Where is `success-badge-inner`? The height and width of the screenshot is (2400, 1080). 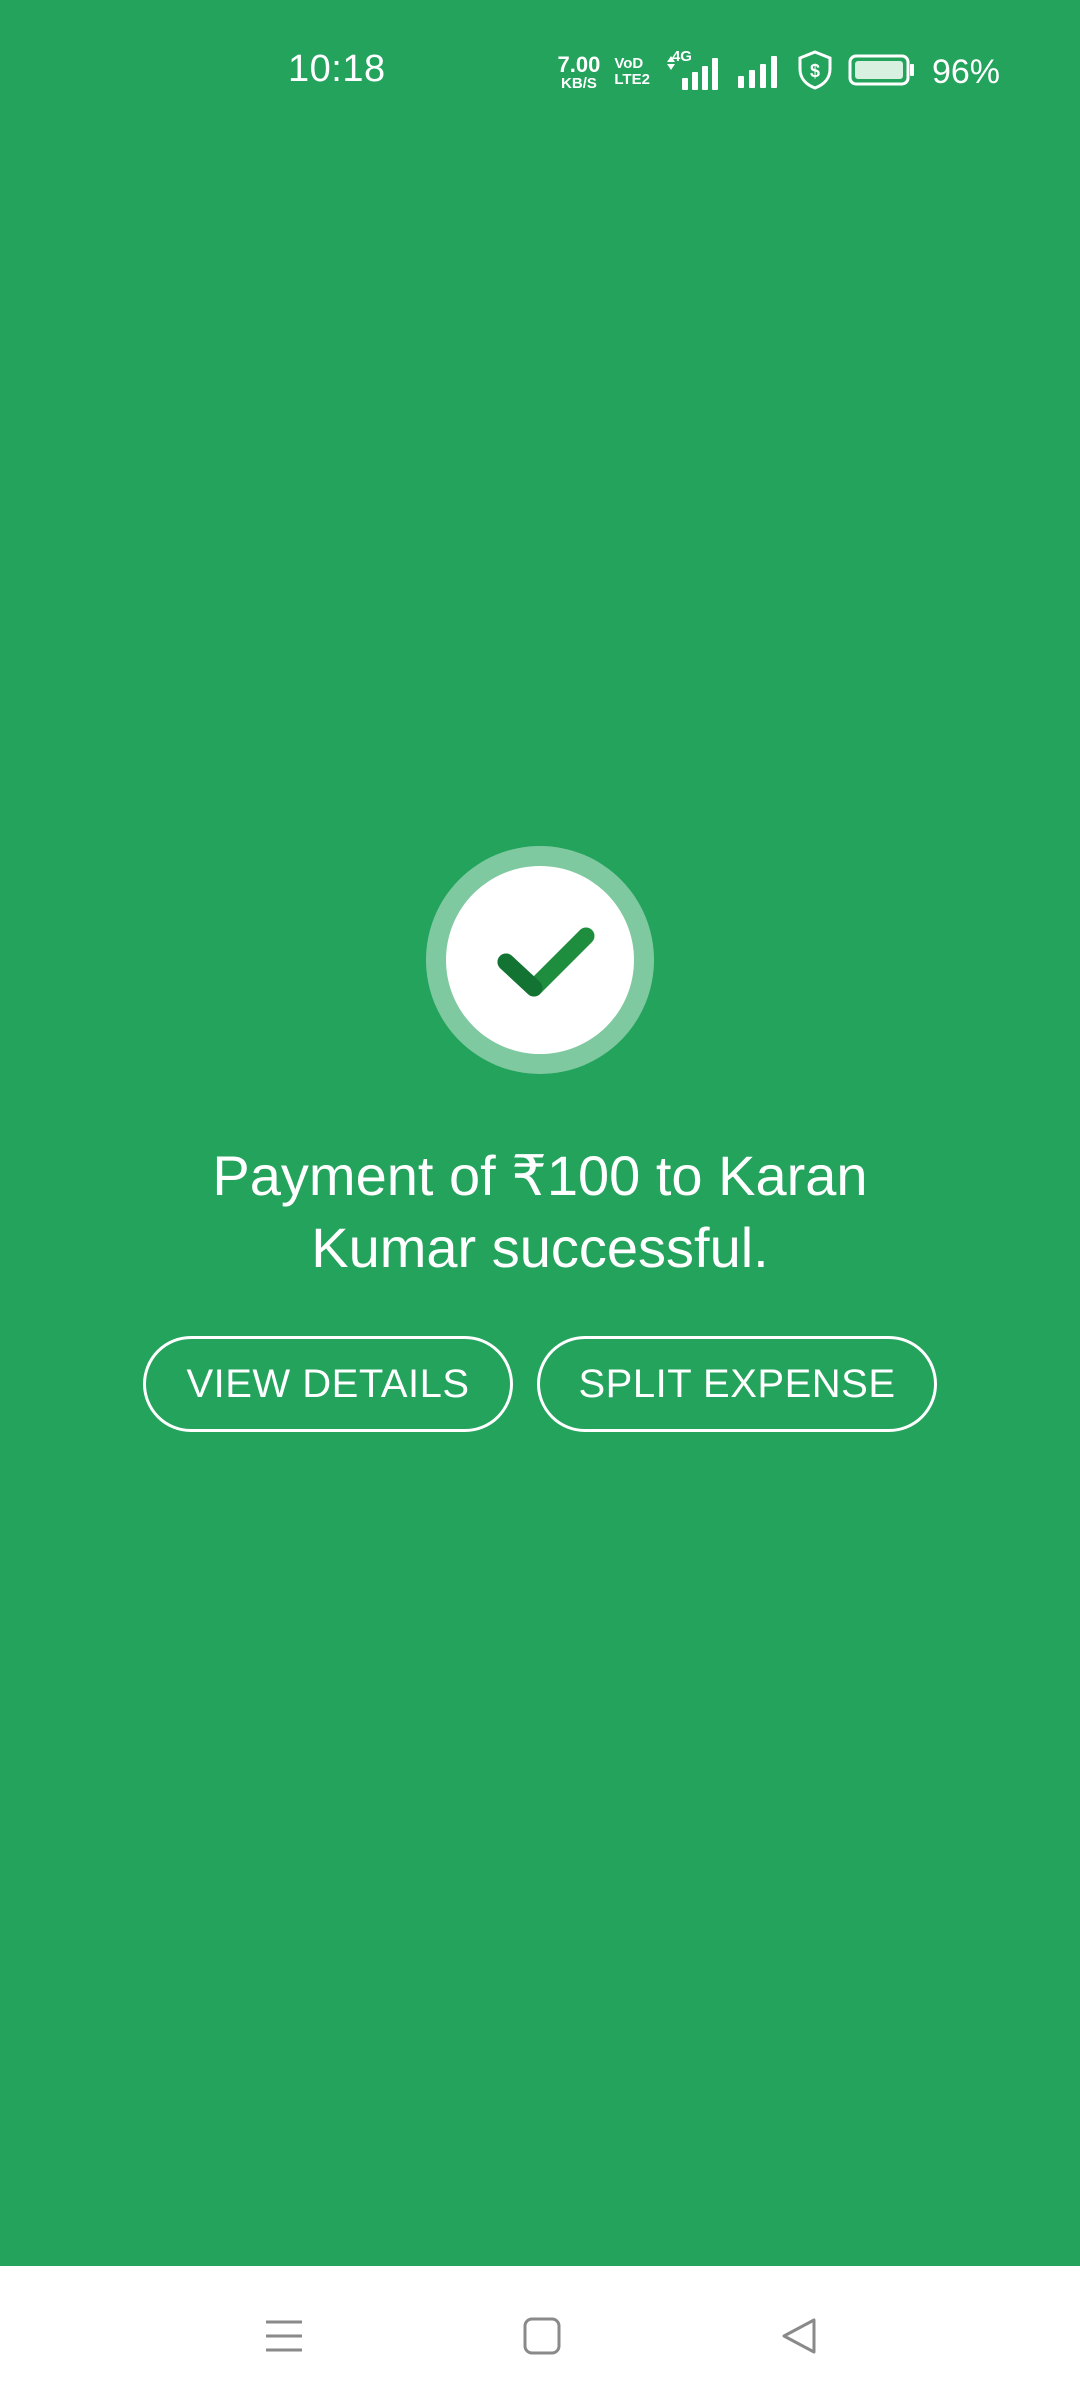
success-badge-inner is located at coordinates (540, 960).